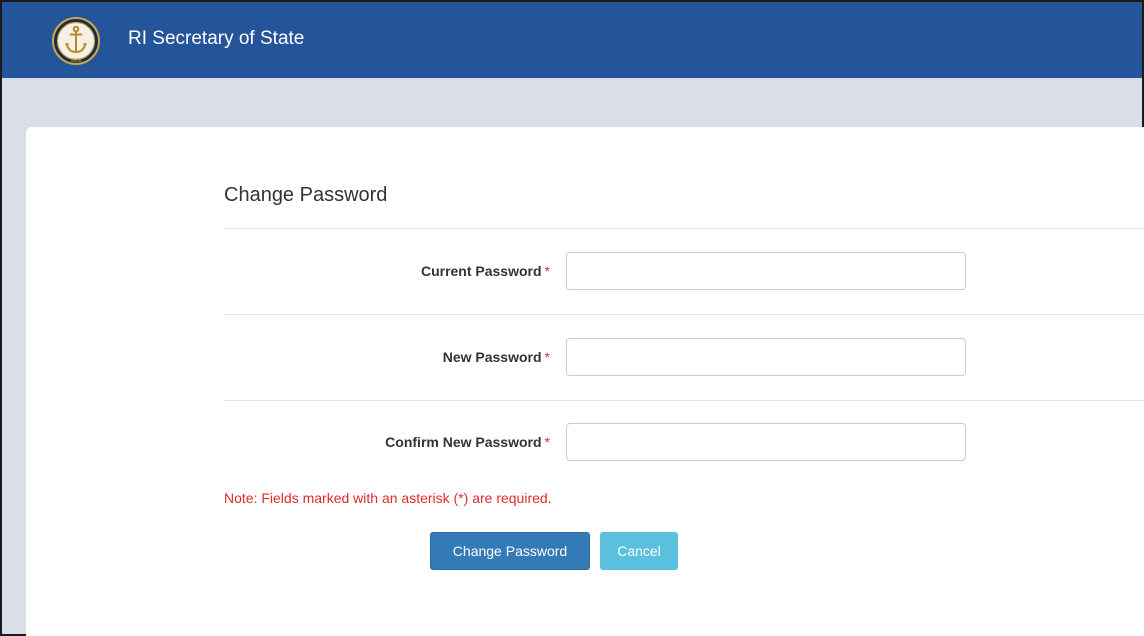 The image size is (1144, 636). I want to click on current-password-label-text: Current Password, so click(481, 271).